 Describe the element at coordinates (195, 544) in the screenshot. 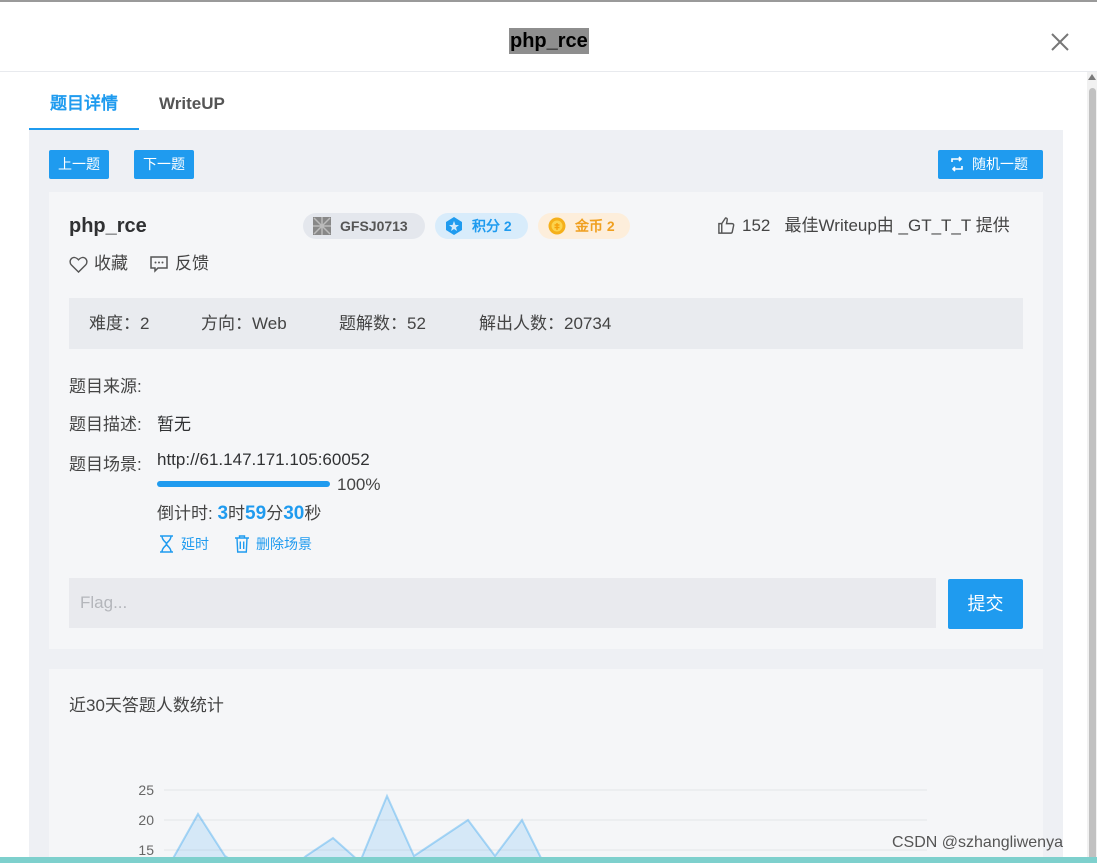

I see `extend-label: 延时` at that location.